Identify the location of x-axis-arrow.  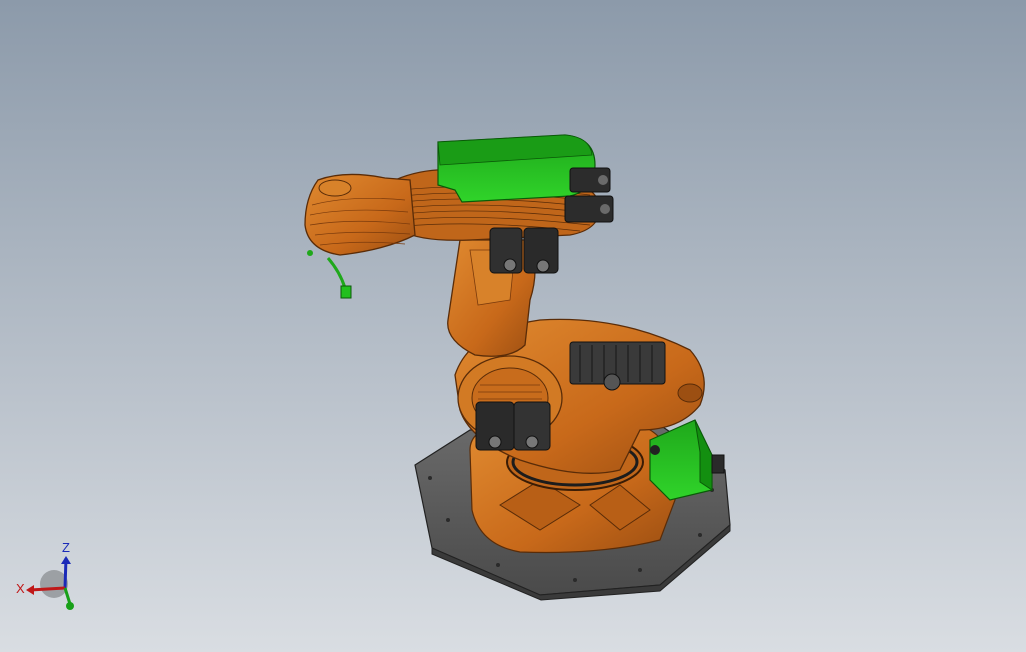
(30, 590).